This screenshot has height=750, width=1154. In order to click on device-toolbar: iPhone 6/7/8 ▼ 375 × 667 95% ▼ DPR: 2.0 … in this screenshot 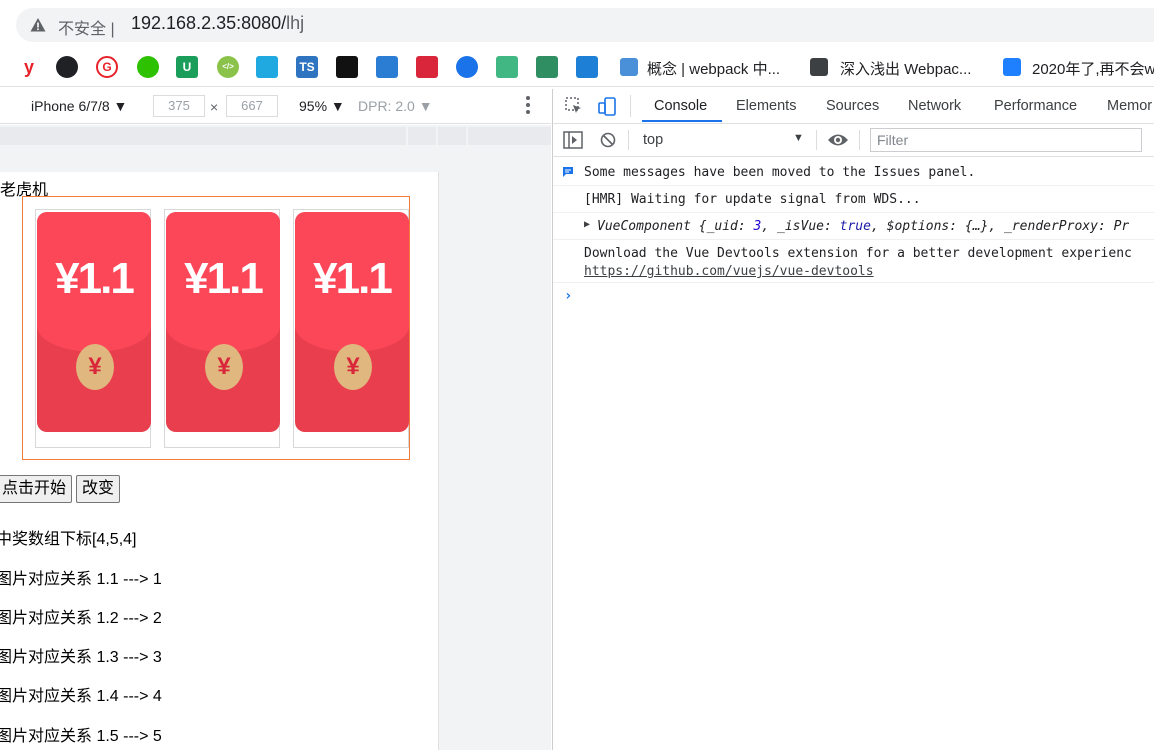, I will do `click(275, 106)`.